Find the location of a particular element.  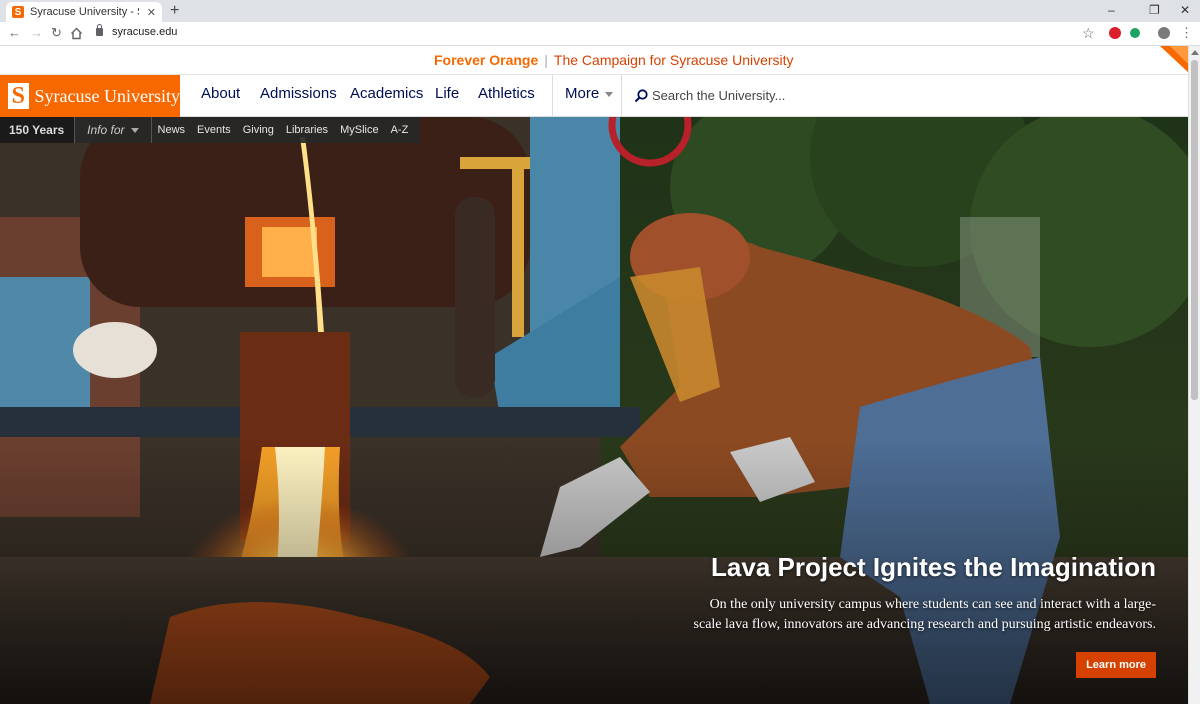

new-tab-button: + is located at coordinates (174, 11).